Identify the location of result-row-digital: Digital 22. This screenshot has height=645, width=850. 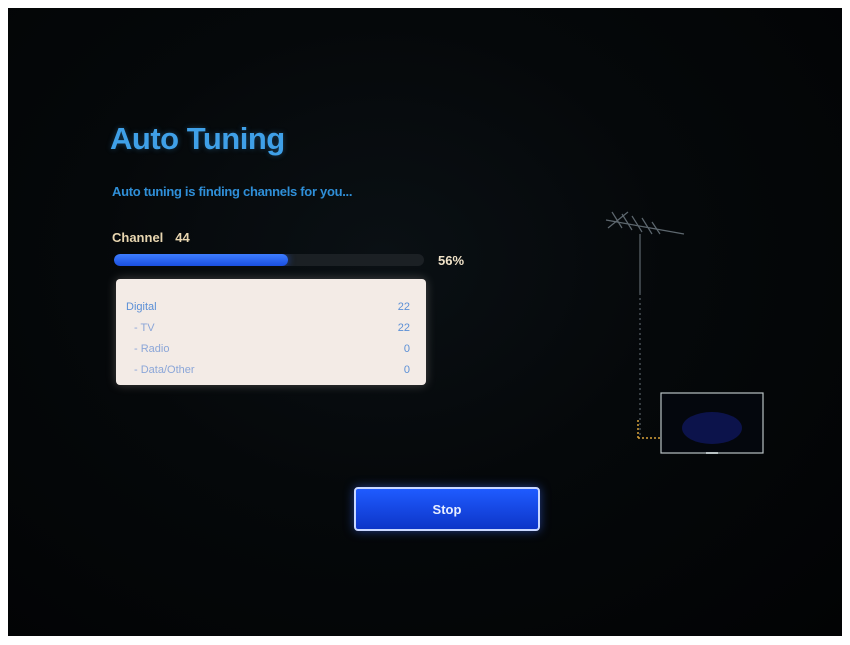
(268, 307).